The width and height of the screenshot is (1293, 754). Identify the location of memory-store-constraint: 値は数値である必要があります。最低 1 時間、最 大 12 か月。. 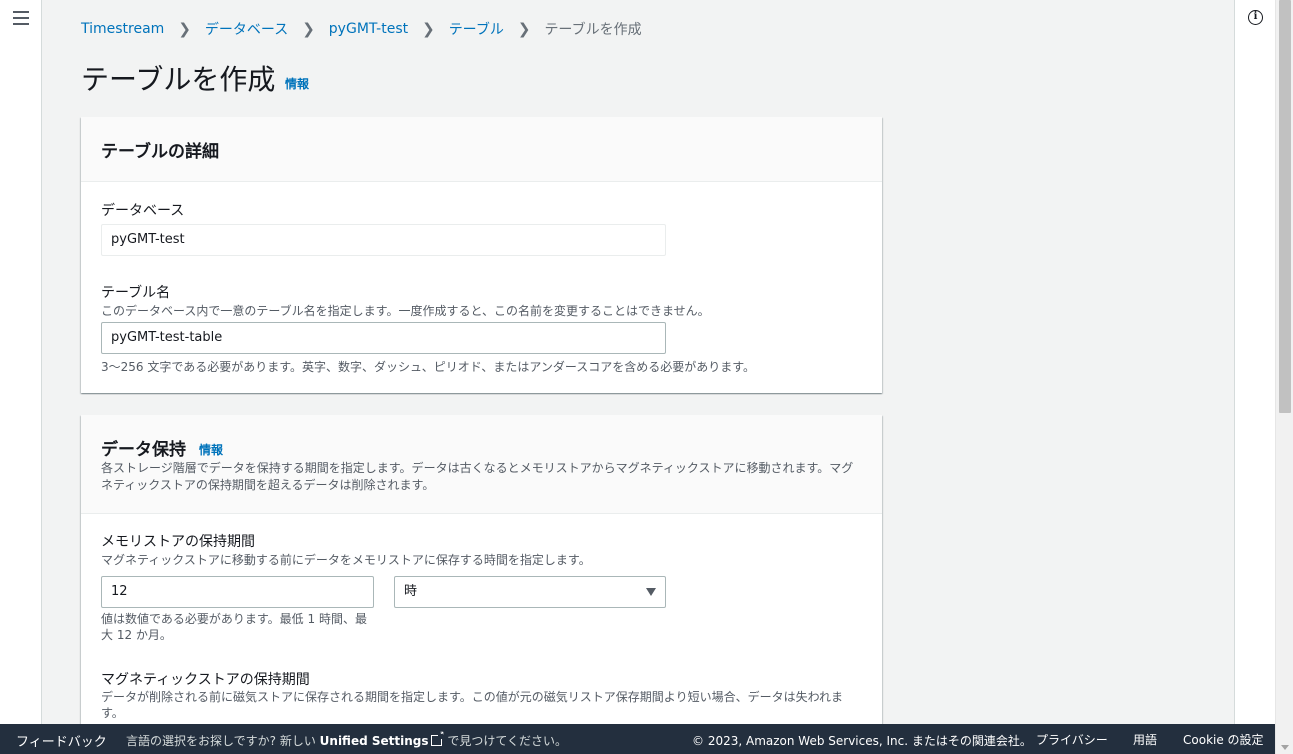
(234, 627).